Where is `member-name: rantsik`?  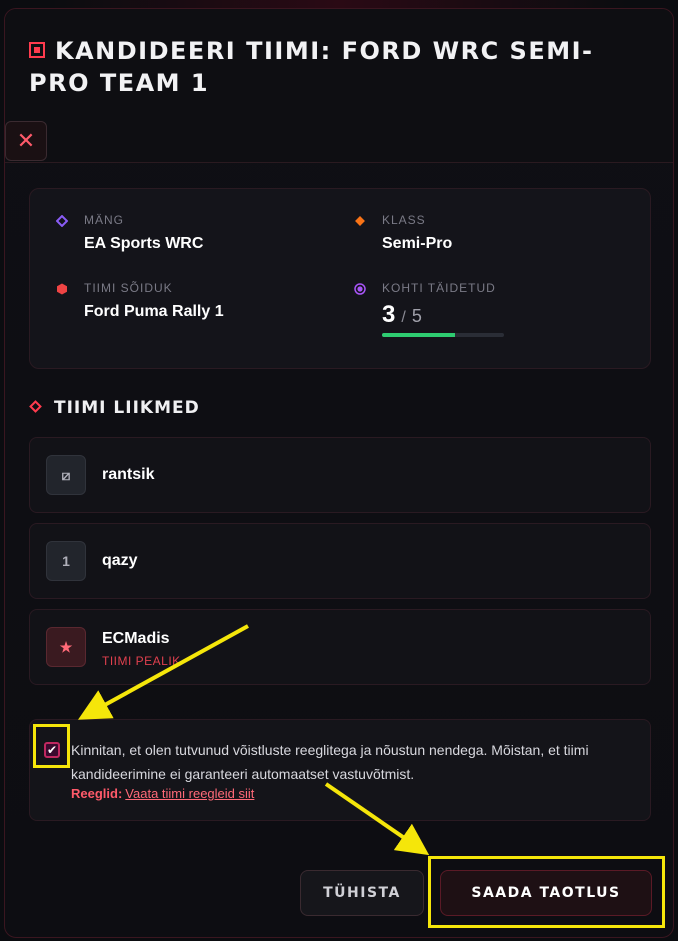
member-name: rantsik is located at coordinates (128, 474).